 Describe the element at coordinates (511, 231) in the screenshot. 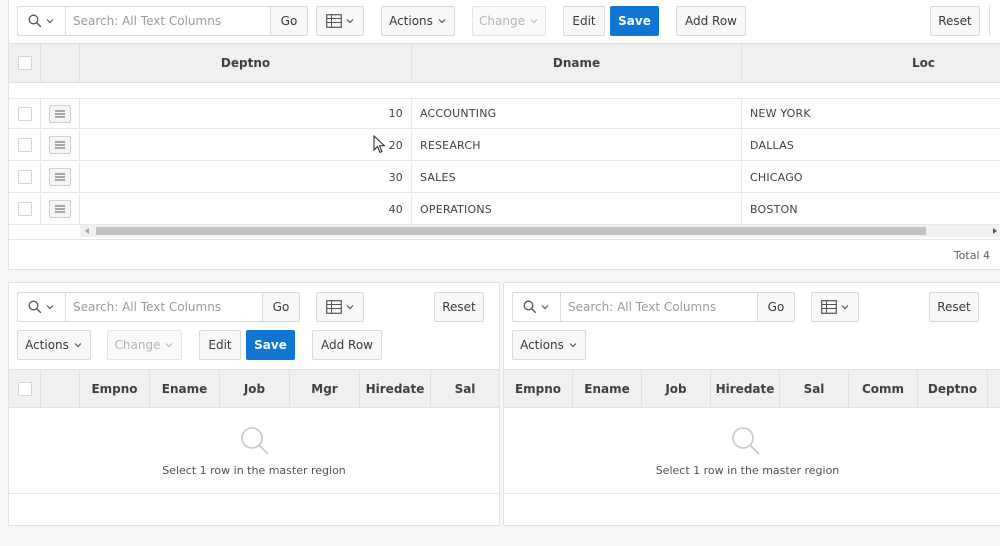

I see `scrollbar-thumb` at that location.